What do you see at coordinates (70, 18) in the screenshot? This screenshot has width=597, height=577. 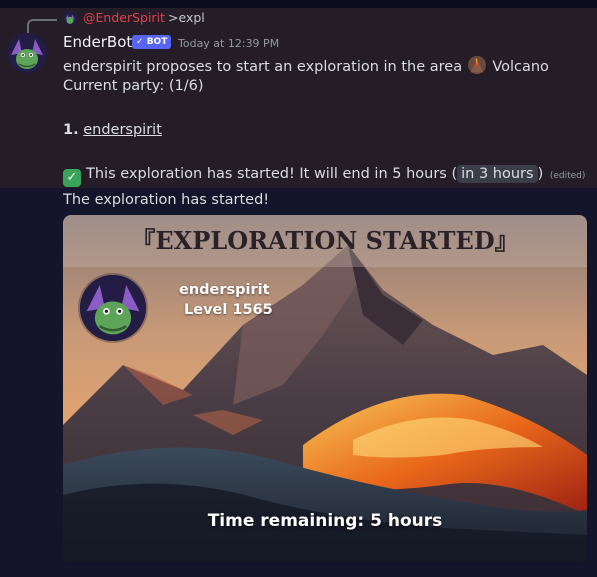 I see `reply-avatar` at bounding box center [70, 18].